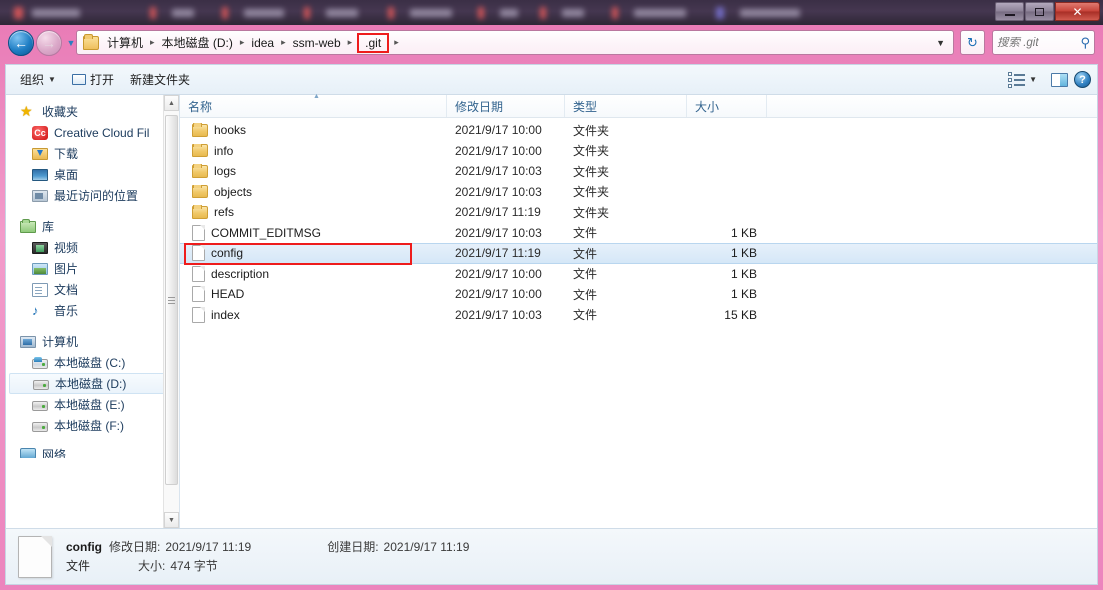 This screenshot has width=1103, height=590. Describe the element at coordinates (313, 212) in the screenshot. I see `file-name-cell: refs` at that location.